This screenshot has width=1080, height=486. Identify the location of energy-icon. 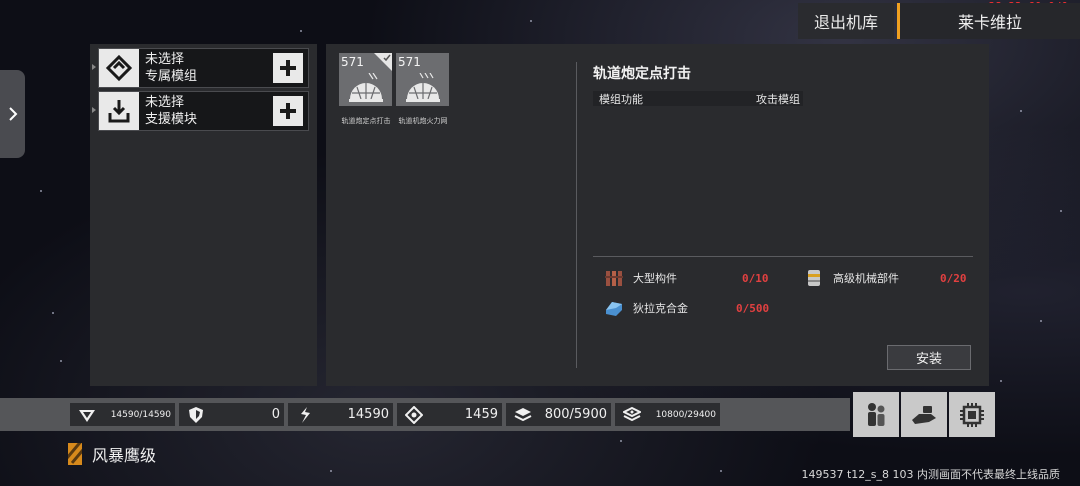
(305, 414).